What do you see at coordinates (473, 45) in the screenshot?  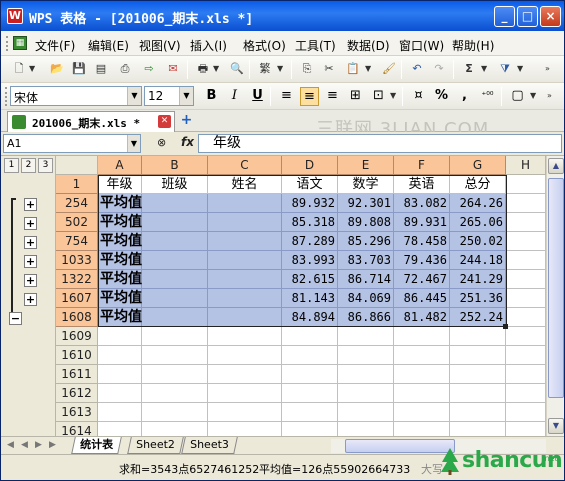 I see `menu-help: 帮助(H)` at bounding box center [473, 45].